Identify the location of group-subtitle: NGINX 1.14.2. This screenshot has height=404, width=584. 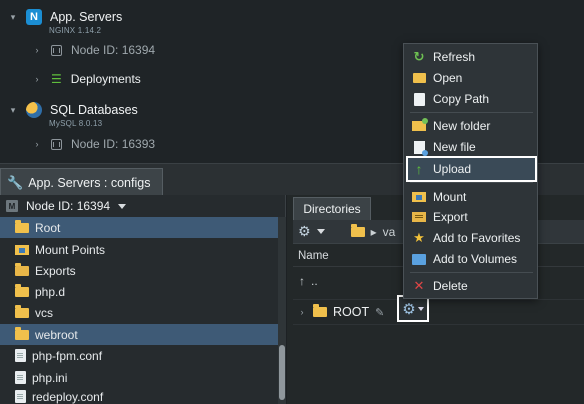
(75, 30).